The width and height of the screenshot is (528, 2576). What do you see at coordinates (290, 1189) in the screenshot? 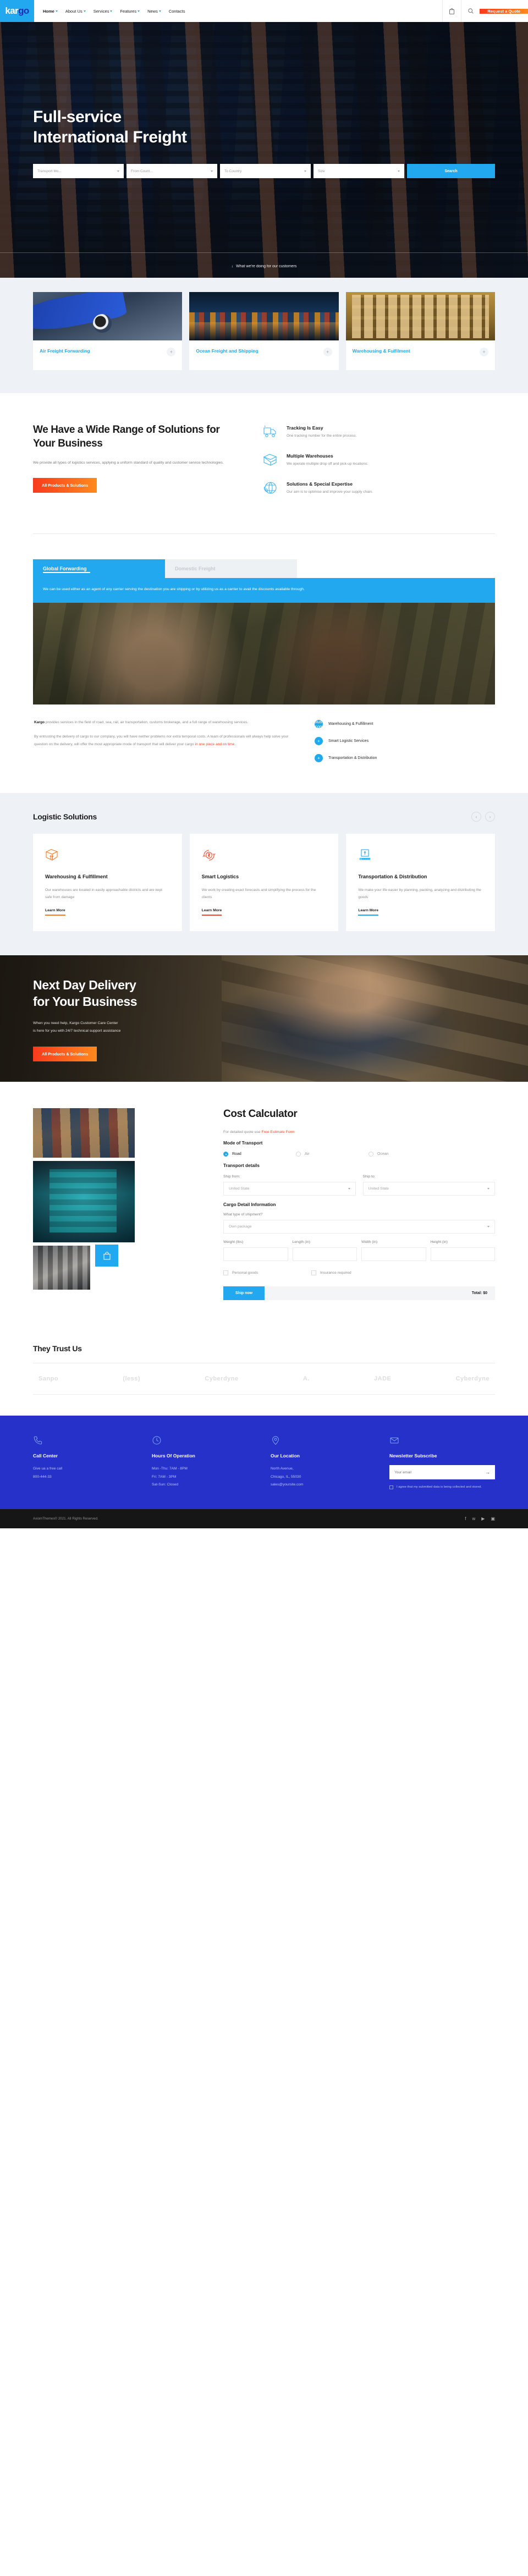
I see `ship-from-select: United State` at bounding box center [290, 1189].